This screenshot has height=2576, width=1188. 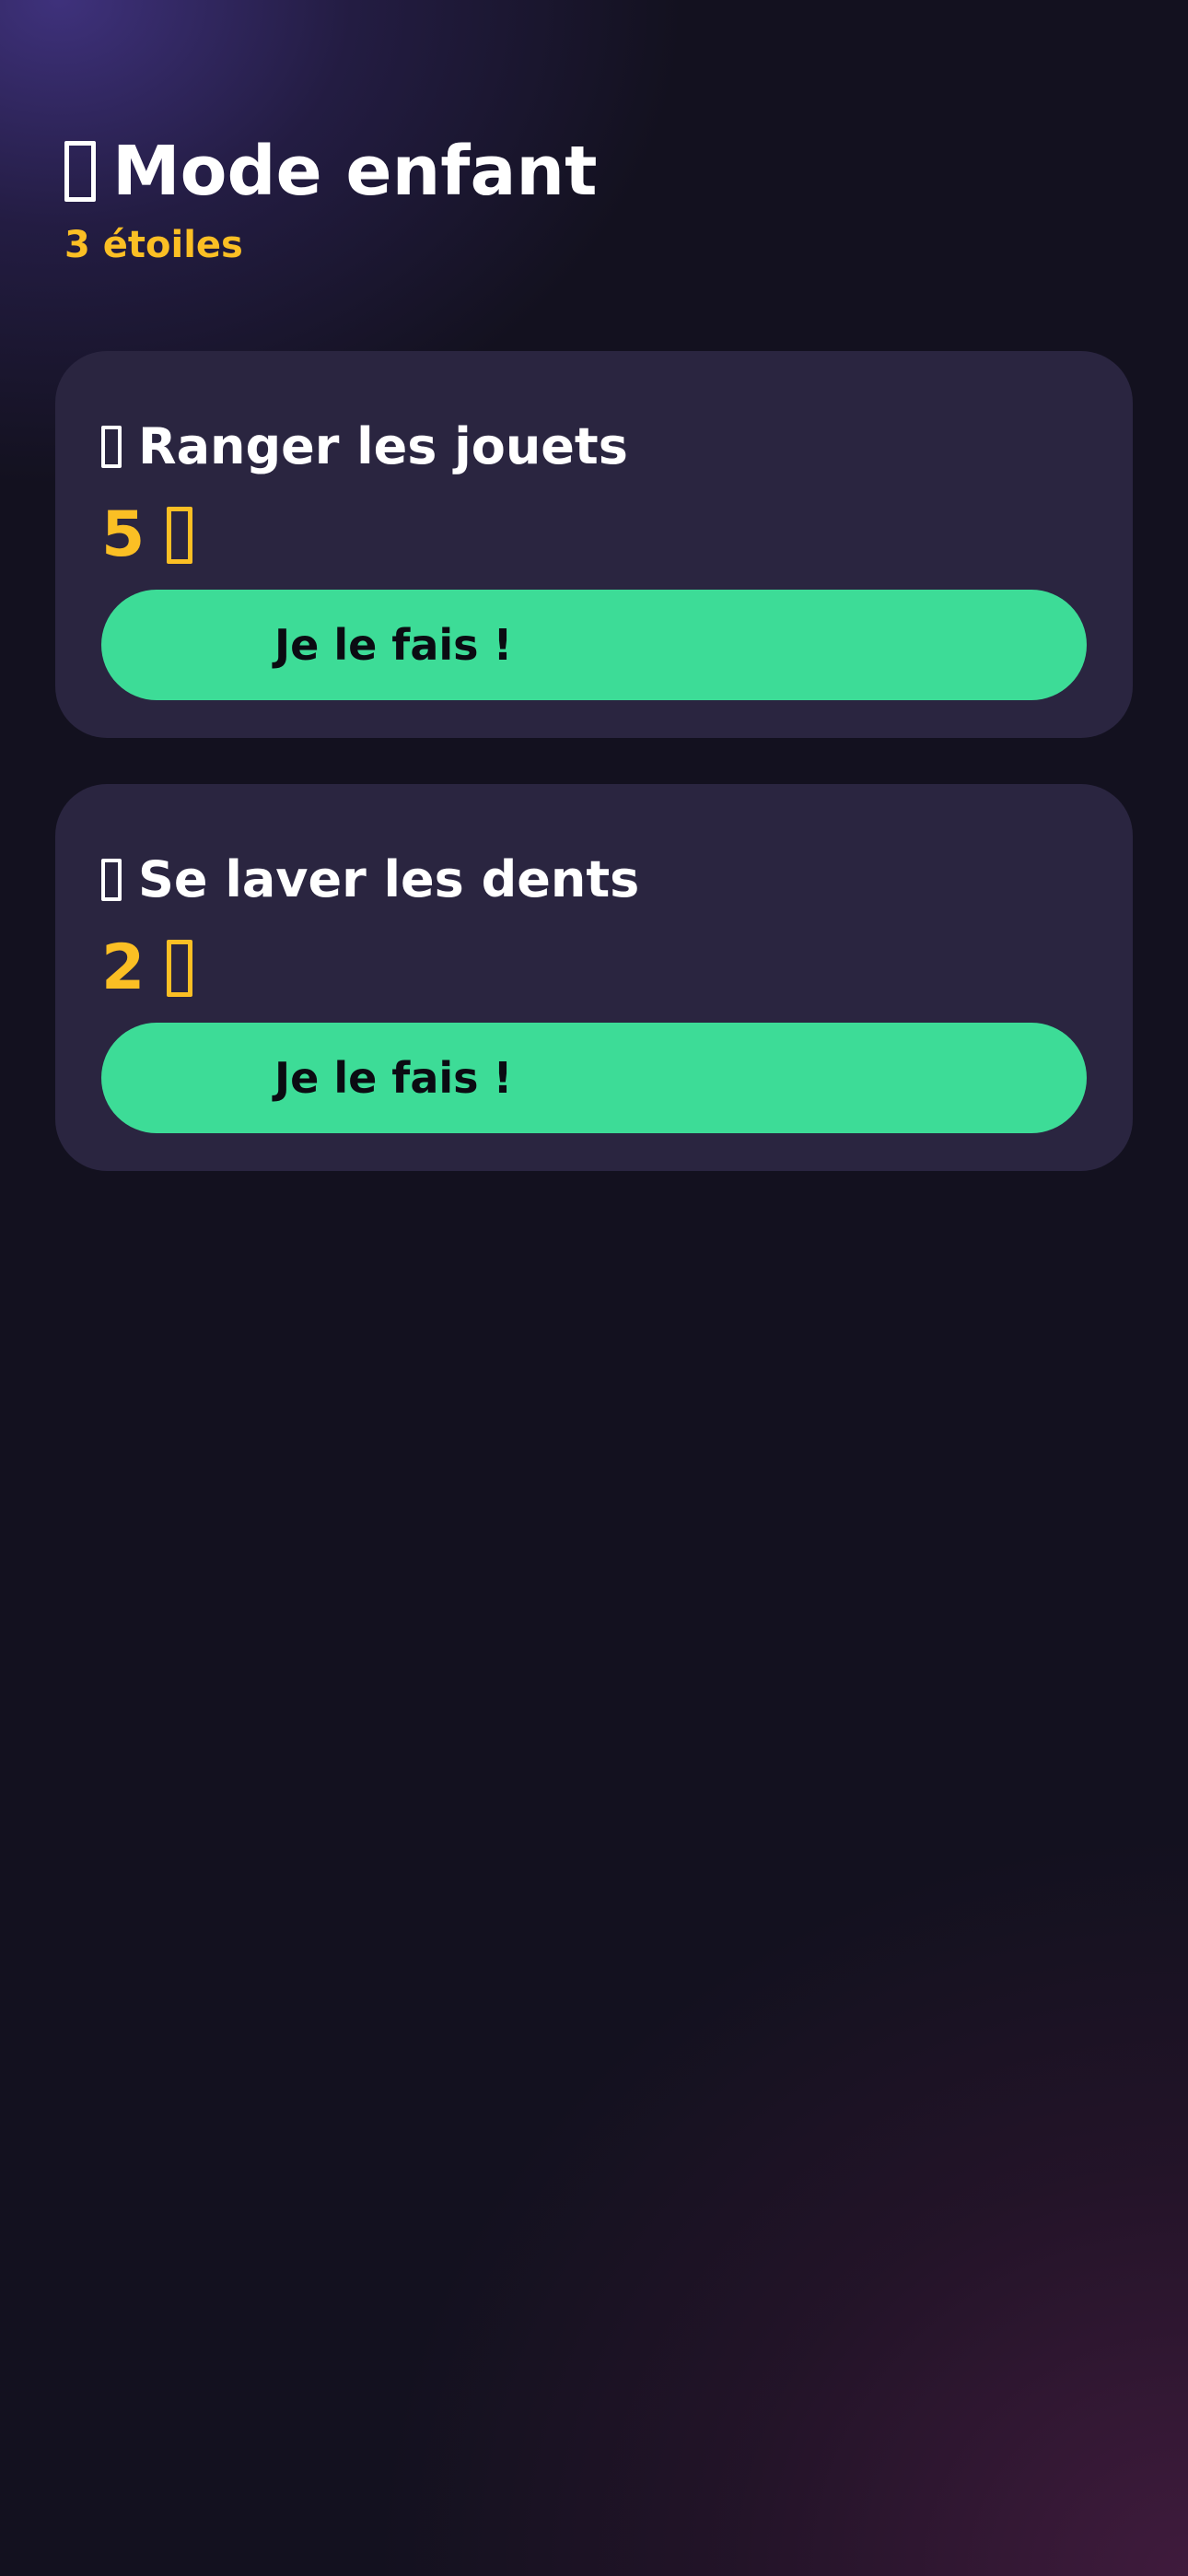 I want to click on page-title: Mode enfant, so click(x=330, y=171).